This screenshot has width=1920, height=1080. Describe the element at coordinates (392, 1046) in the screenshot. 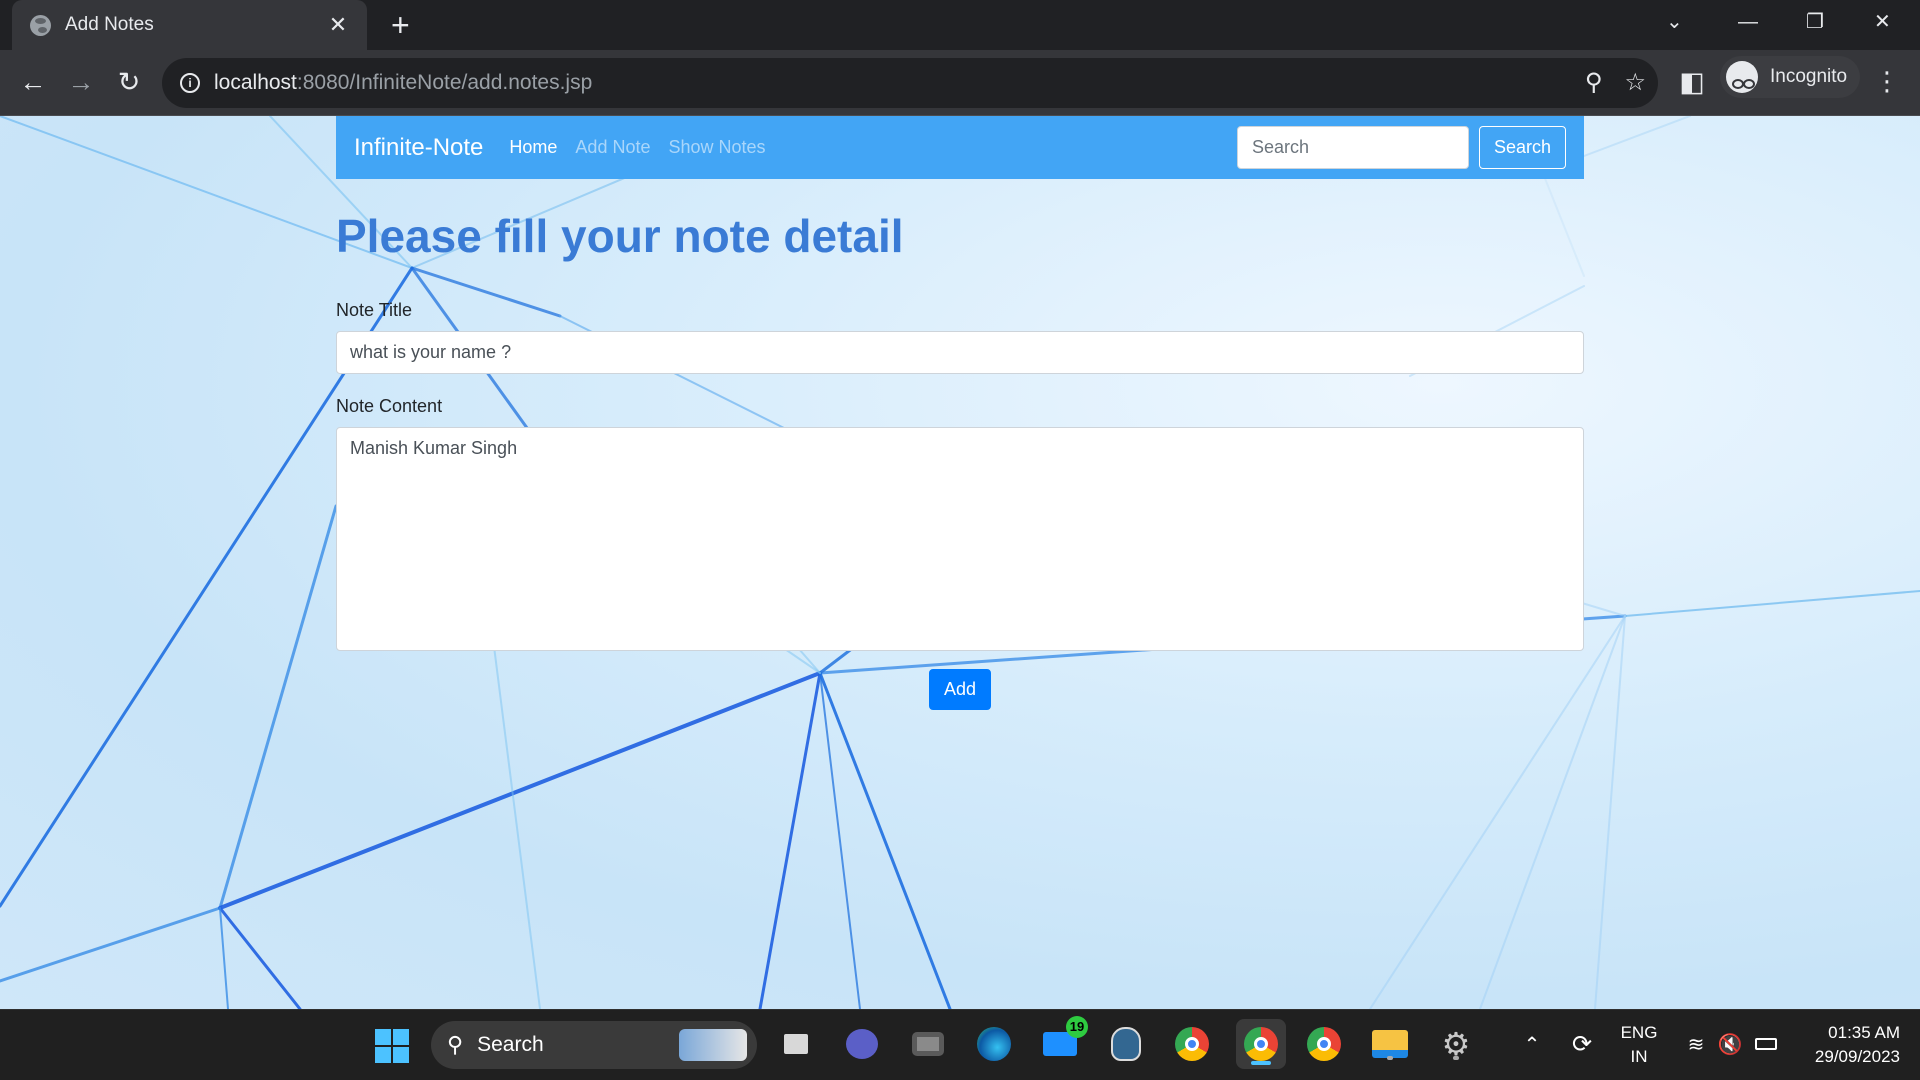

I see `start-icon` at that location.